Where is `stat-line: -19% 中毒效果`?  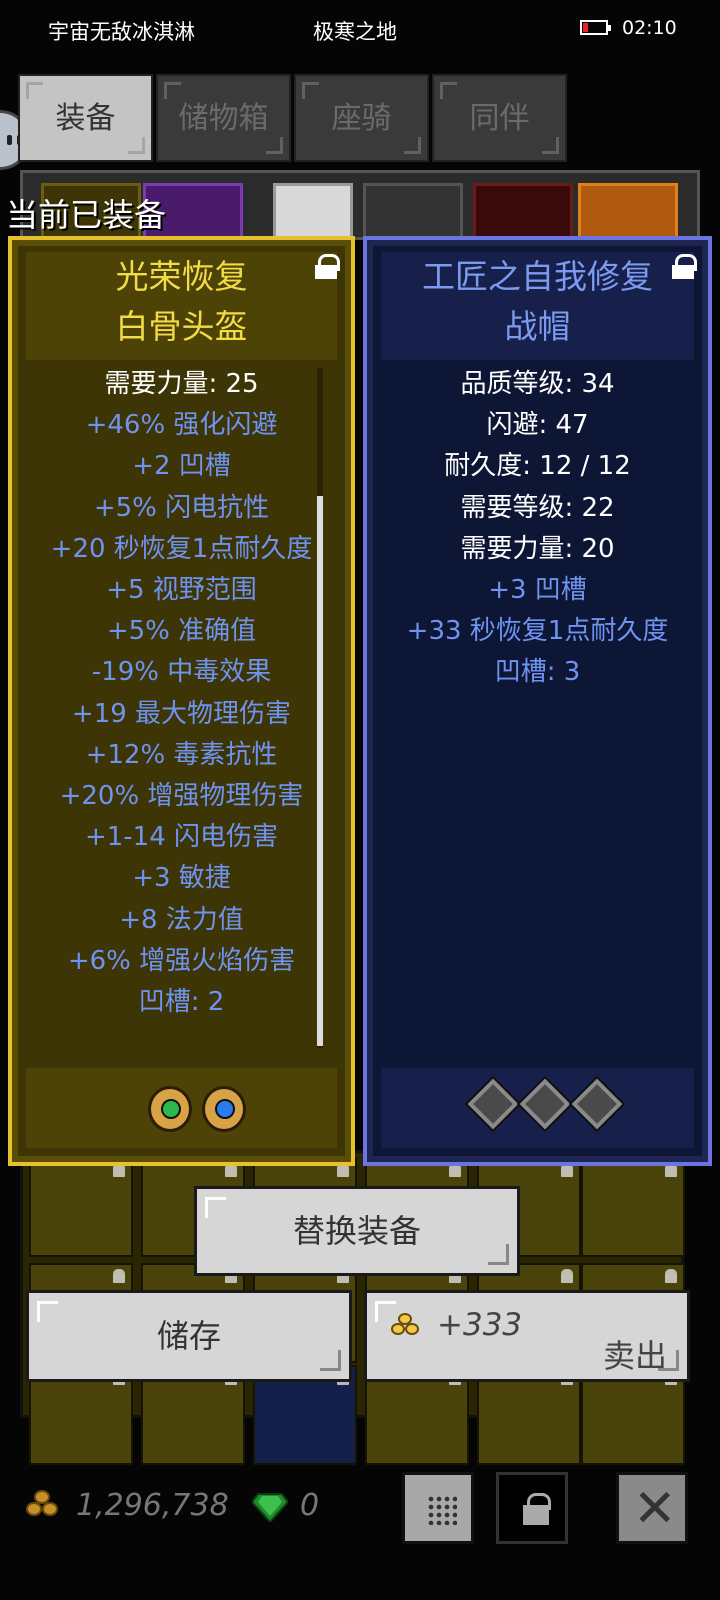
stat-line: -19% 中毒效果 is located at coordinates (181, 672).